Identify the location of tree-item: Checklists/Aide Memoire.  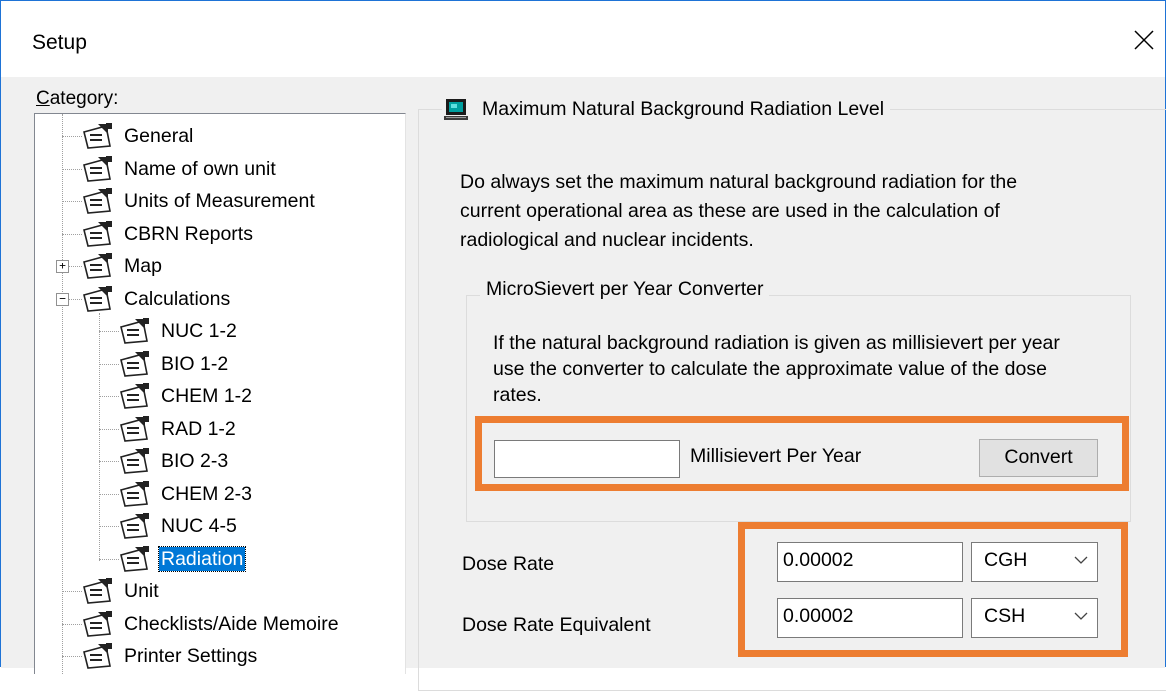
(210, 624).